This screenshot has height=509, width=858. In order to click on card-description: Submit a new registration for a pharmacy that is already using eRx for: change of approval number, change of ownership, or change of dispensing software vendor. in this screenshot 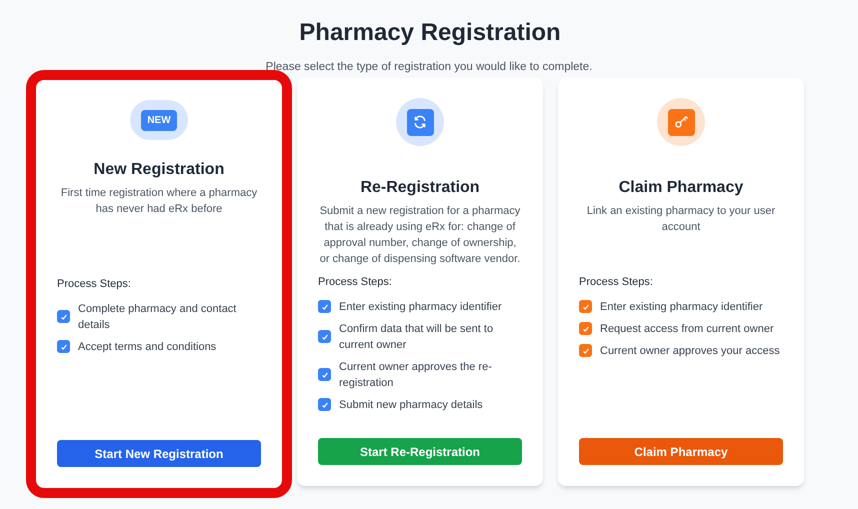, I will do `click(420, 236)`.